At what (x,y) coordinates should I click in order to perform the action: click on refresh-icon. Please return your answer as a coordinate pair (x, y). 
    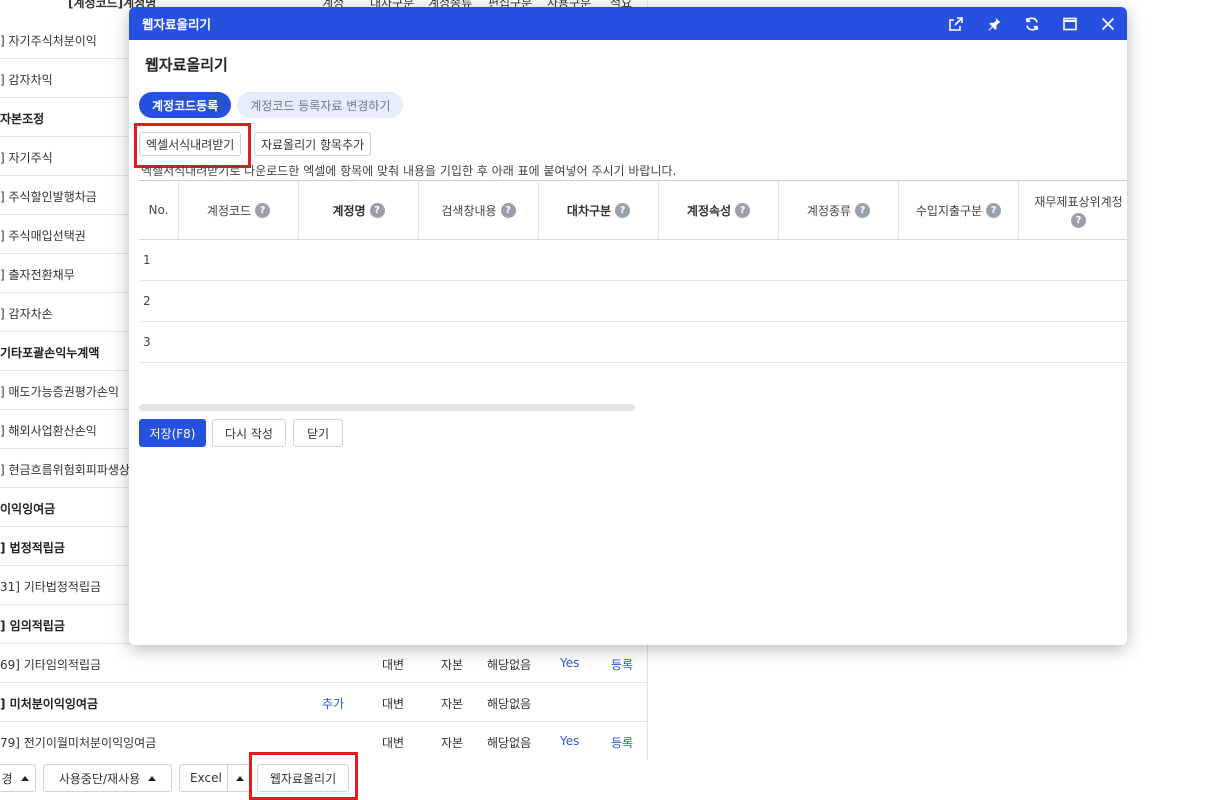
    Looking at the image, I should click on (1032, 23).